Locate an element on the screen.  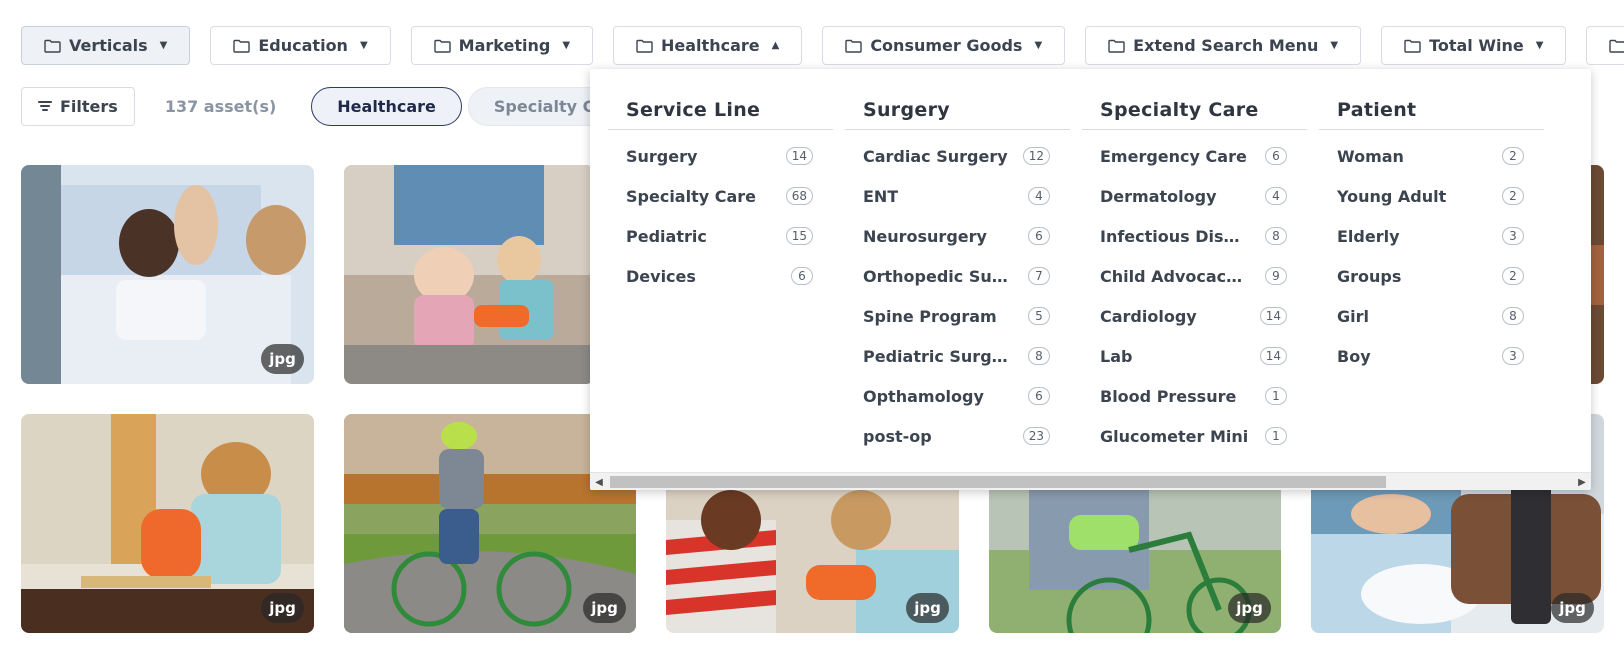
dropdown-item-label: Glucometer Mini is located at coordinates (1174, 436).